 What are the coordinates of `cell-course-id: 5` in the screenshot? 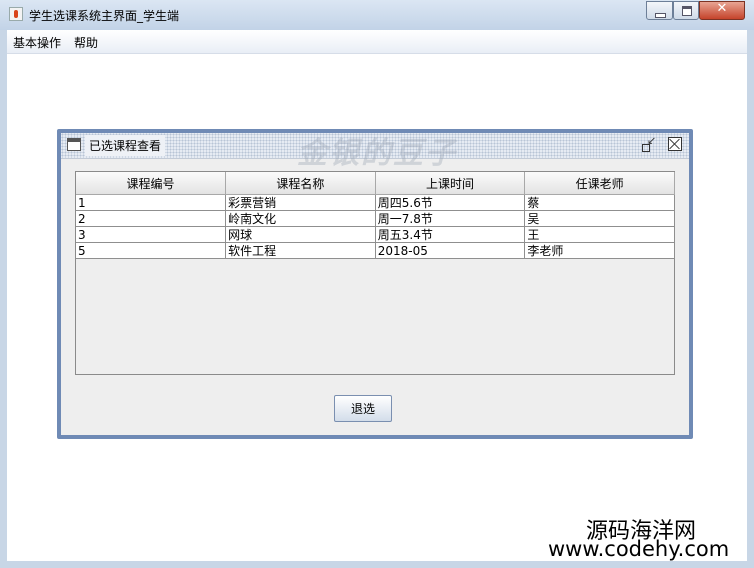 It's located at (151, 250).